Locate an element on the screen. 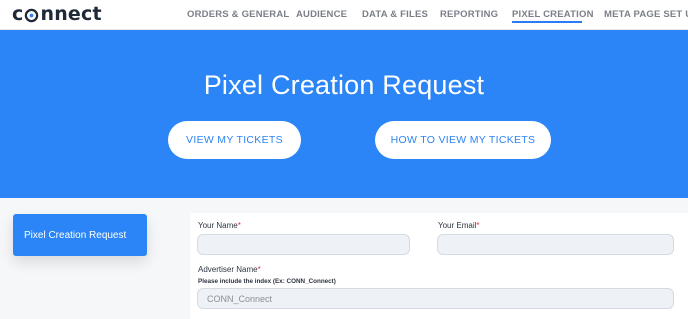  nav-pixel-creation: PIXEL CREATION is located at coordinates (553, 14).